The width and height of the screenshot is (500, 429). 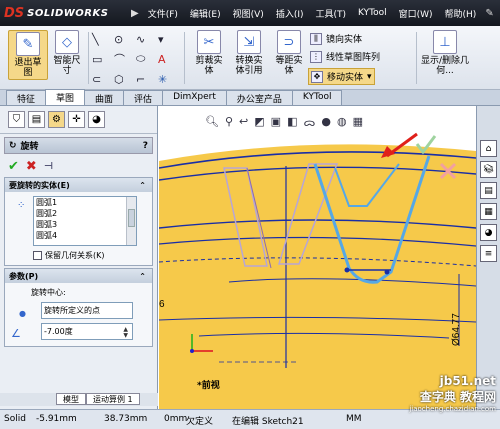 I want to click on file-explorer-icon: ▤, so click(x=488, y=190).